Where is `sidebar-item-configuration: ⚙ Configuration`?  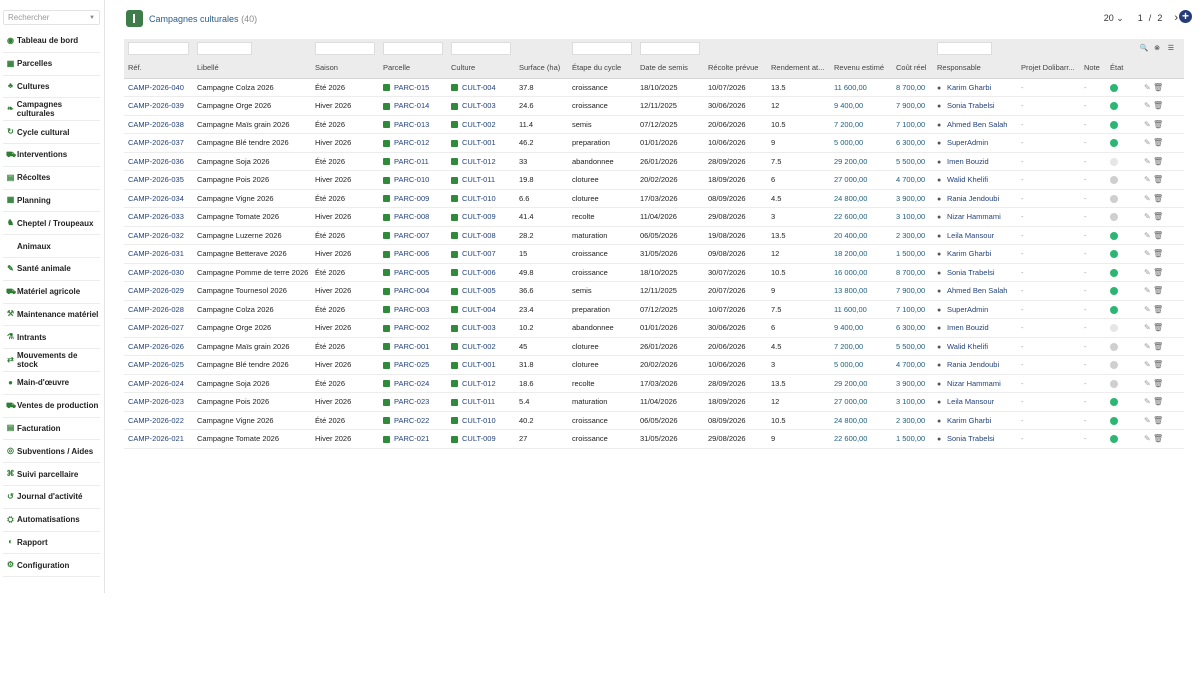 sidebar-item-configuration: ⚙ Configuration is located at coordinates (51, 566).